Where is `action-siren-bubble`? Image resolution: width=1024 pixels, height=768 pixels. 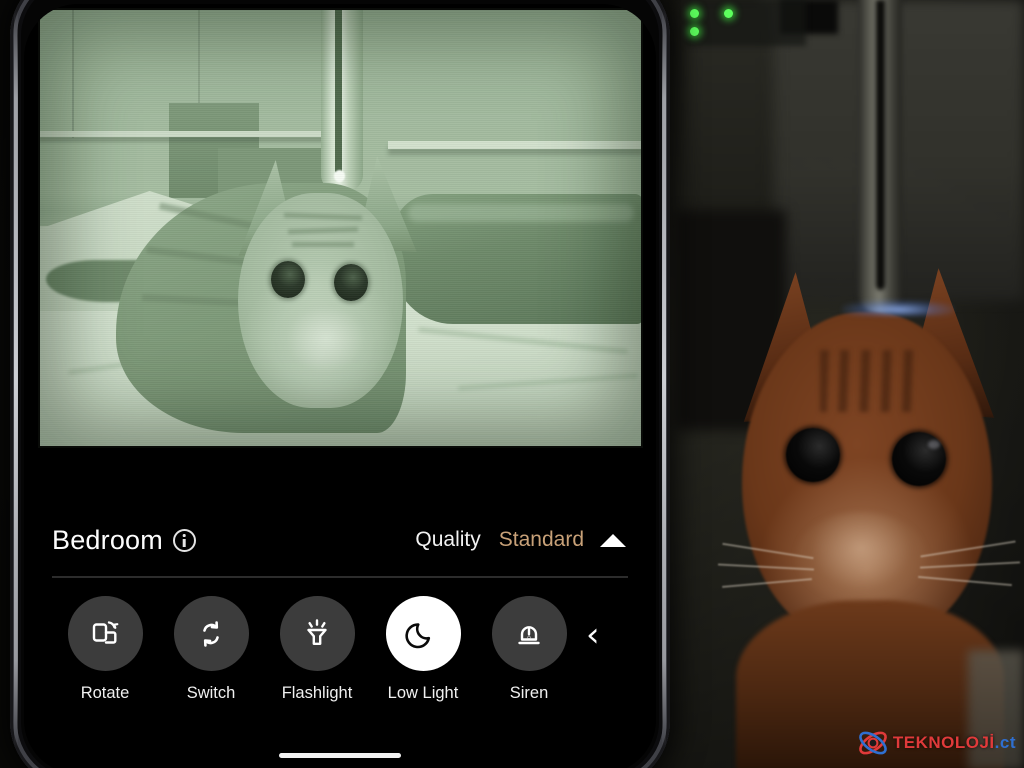 action-siren-bubble is located at coordinates (529, 633).